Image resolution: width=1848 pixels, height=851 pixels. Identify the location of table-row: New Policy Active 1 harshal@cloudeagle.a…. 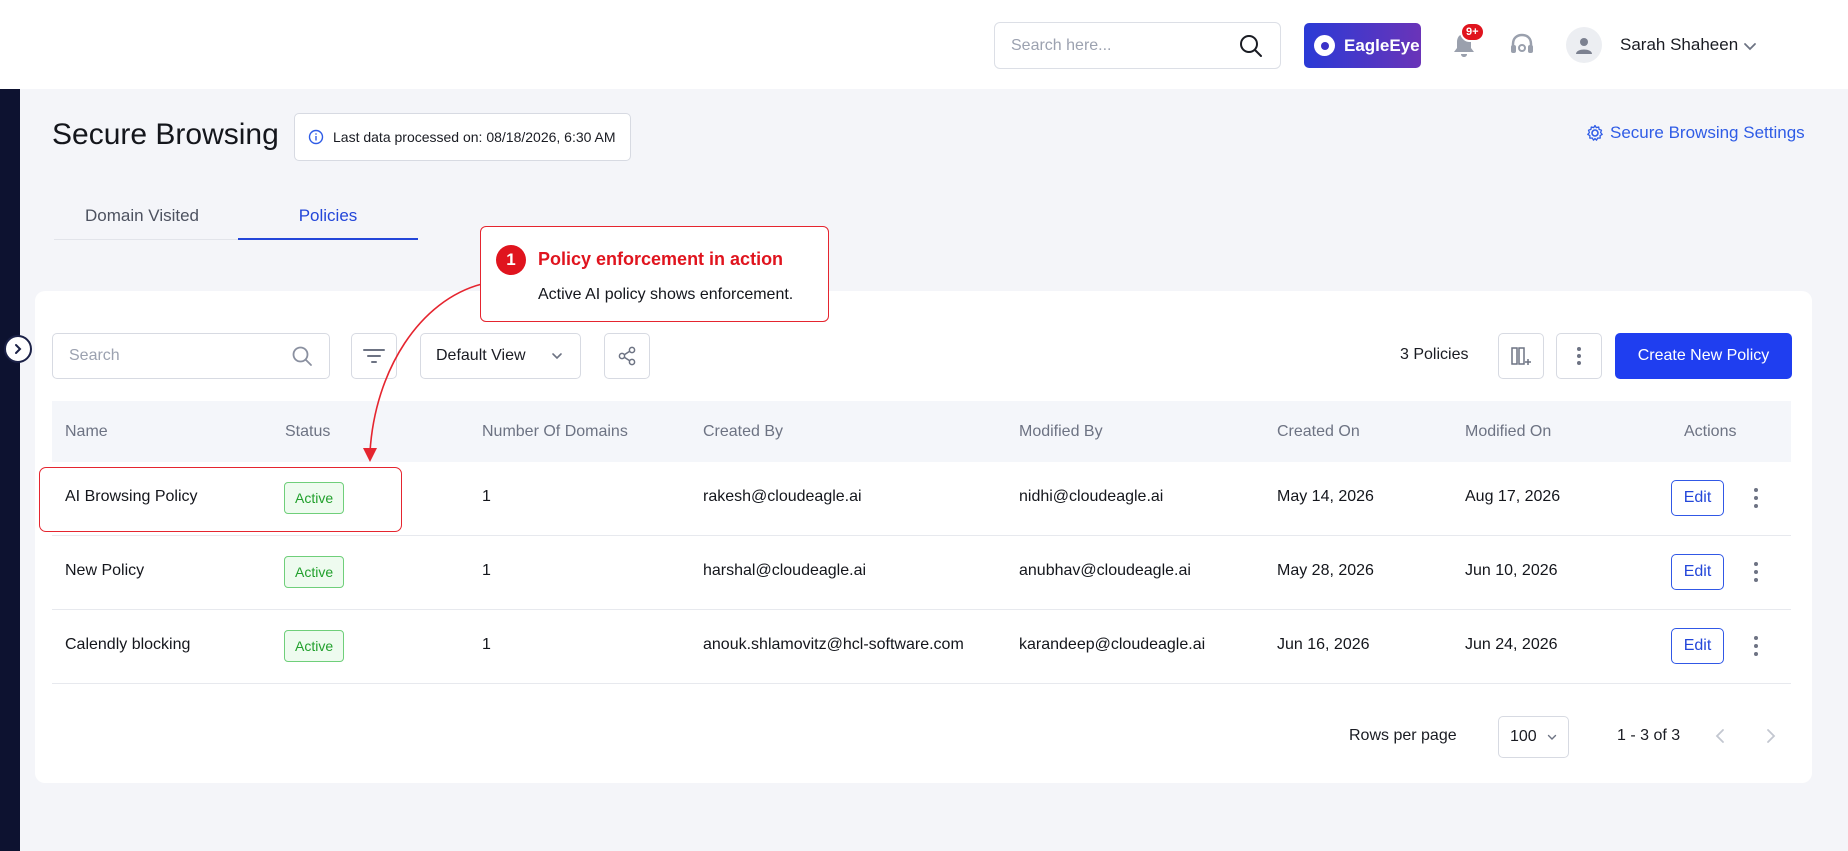
(921, 573).